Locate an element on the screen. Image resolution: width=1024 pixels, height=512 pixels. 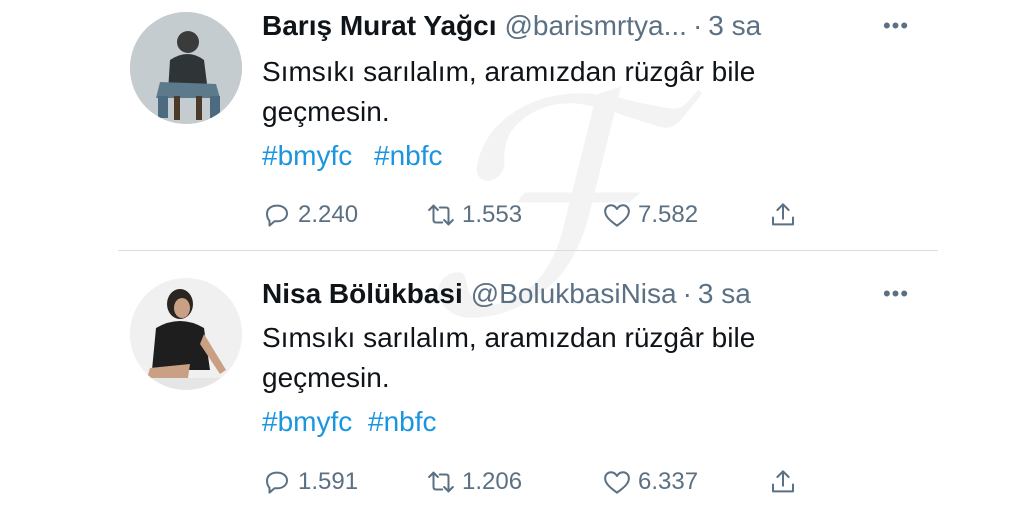
retweet-button: 1.553 is located at coordinates (474, 215).